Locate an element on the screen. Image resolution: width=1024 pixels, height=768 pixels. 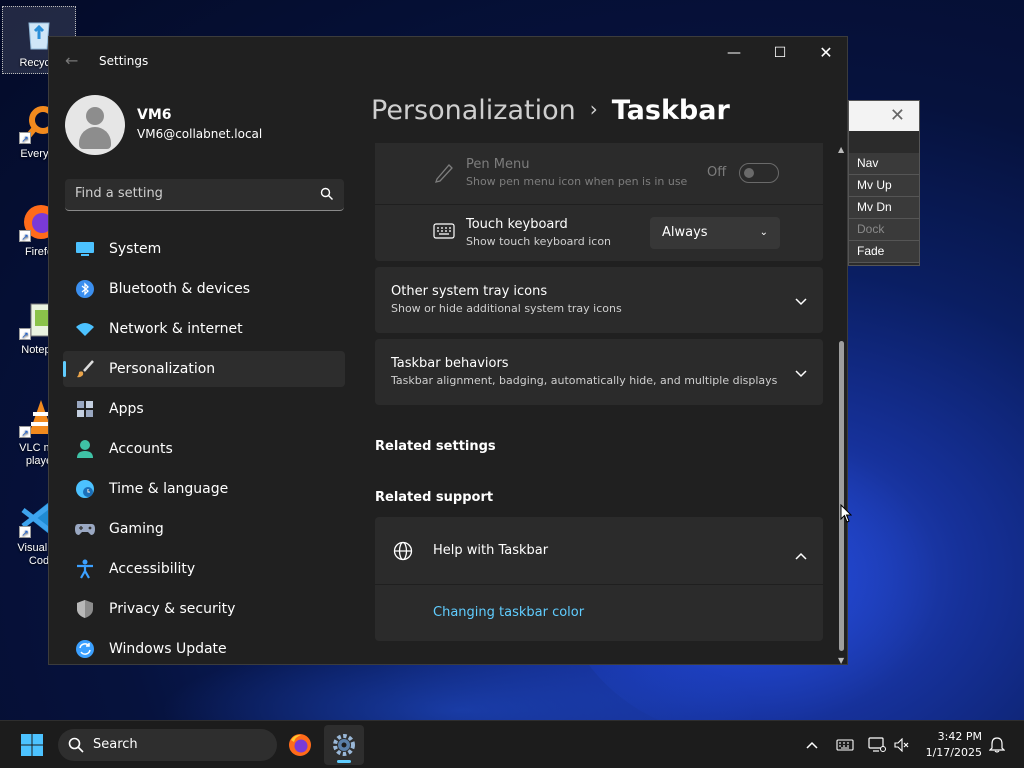
show-hidden-icons-button is located at coordinates (812, 744).